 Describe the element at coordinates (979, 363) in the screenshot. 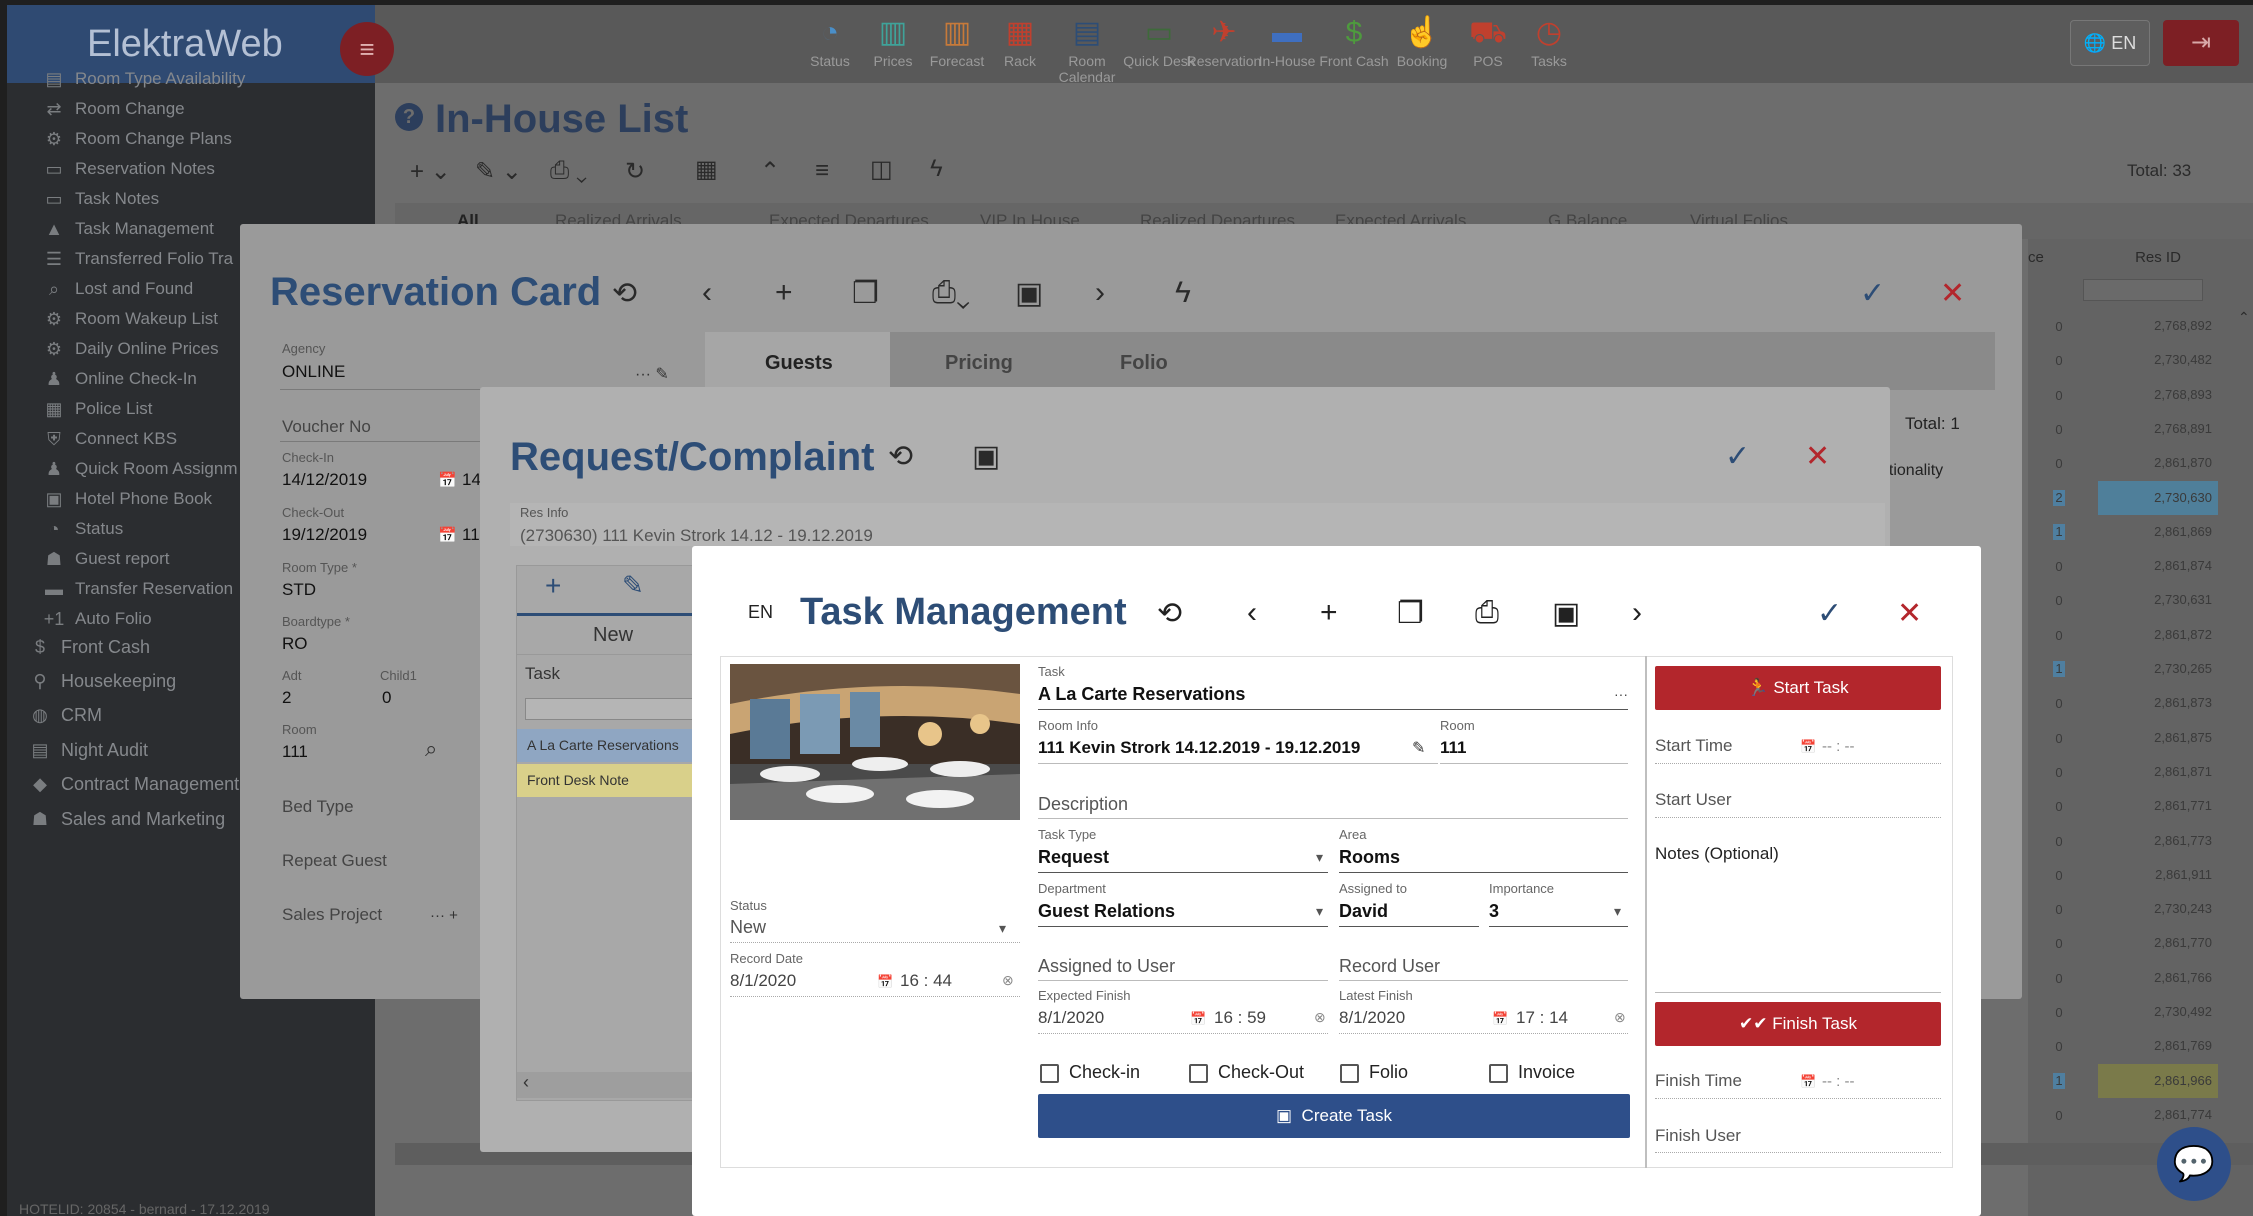

I see `tab-pricing: Pricing` at that location.